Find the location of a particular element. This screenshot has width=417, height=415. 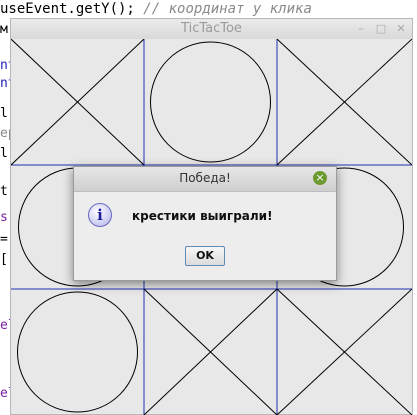

window-titlebar: TicTacToe – □ ✕ is located at coordinates (211, 29).